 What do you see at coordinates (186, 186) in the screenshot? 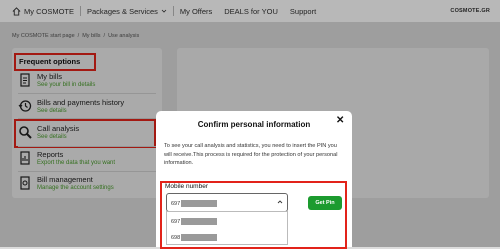
I see `mobile-number-label: Mobile number` at bounding box center [186, 186].